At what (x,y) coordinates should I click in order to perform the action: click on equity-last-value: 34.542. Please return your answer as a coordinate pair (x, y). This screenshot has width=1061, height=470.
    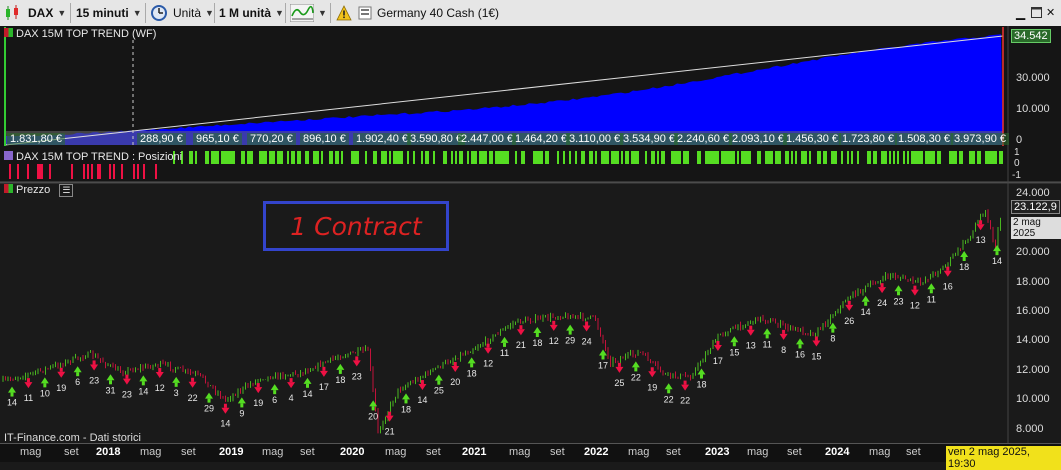
    Looking at the image, I should click on (1031, 36).